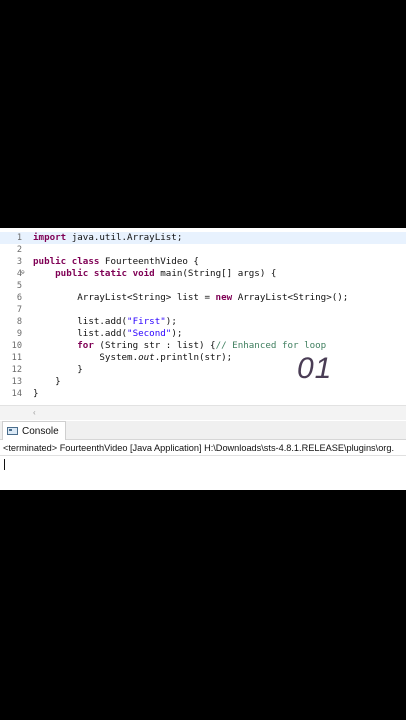  Describe the element at coordinates (146, 321) in the screenshot. I see `string-token: "First"` at that location.